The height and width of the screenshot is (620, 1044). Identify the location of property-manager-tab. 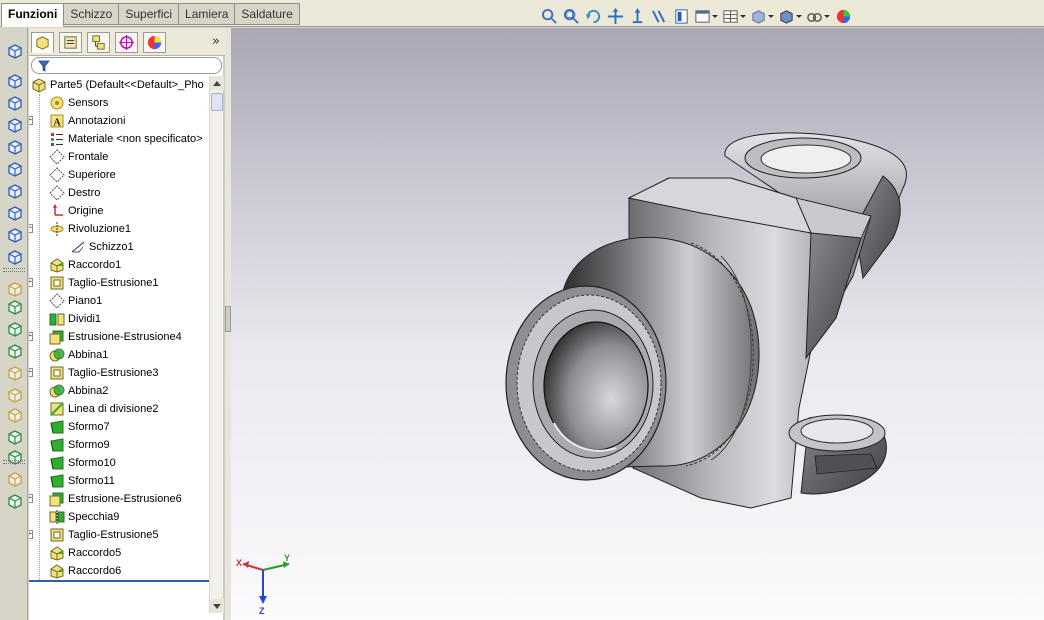
(70, 42).